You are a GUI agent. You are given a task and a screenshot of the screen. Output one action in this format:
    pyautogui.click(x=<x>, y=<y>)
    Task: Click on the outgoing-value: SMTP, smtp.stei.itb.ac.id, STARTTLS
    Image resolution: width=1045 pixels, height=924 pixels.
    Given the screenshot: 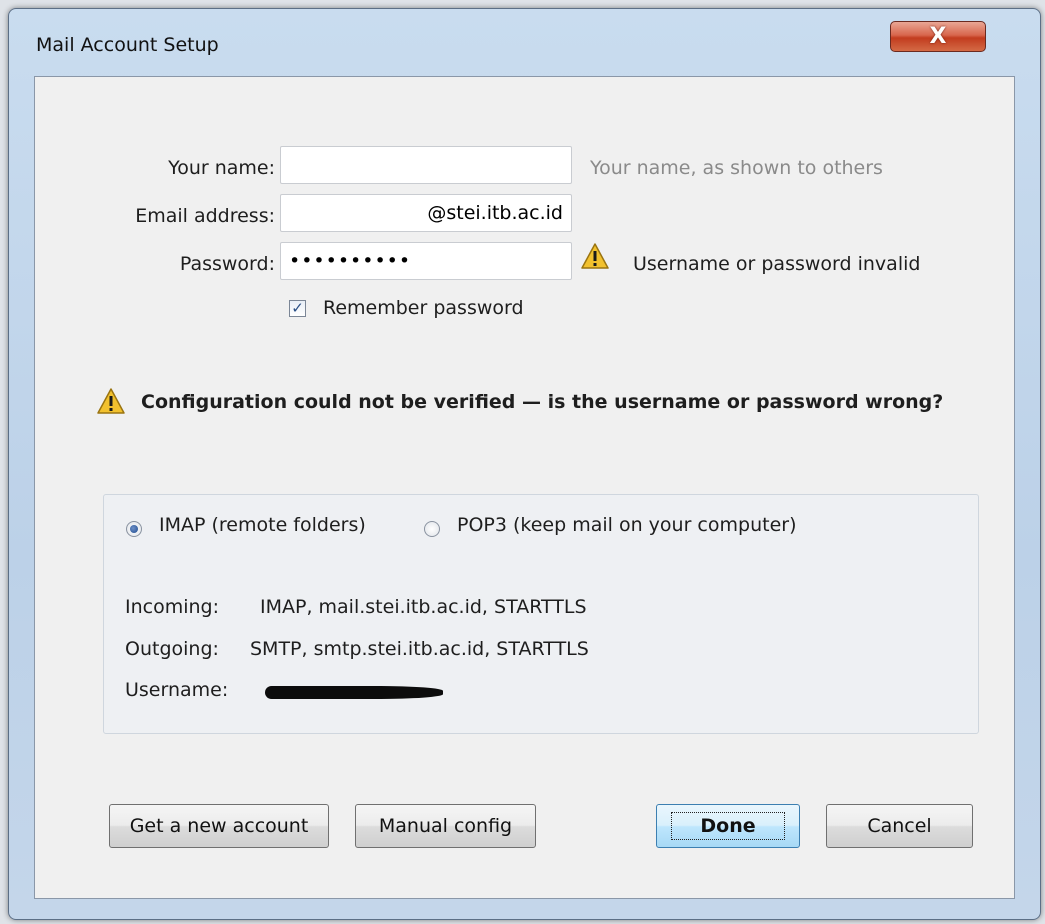 What is the action you would take?
    pyautogui.click(x=419, y=649)
    